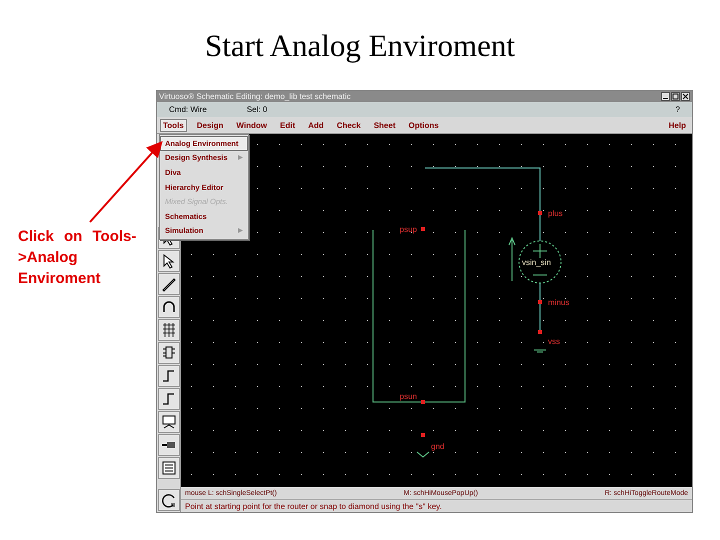 The image size is (720, 540). I want to click on select-icon, so click(169, 261).